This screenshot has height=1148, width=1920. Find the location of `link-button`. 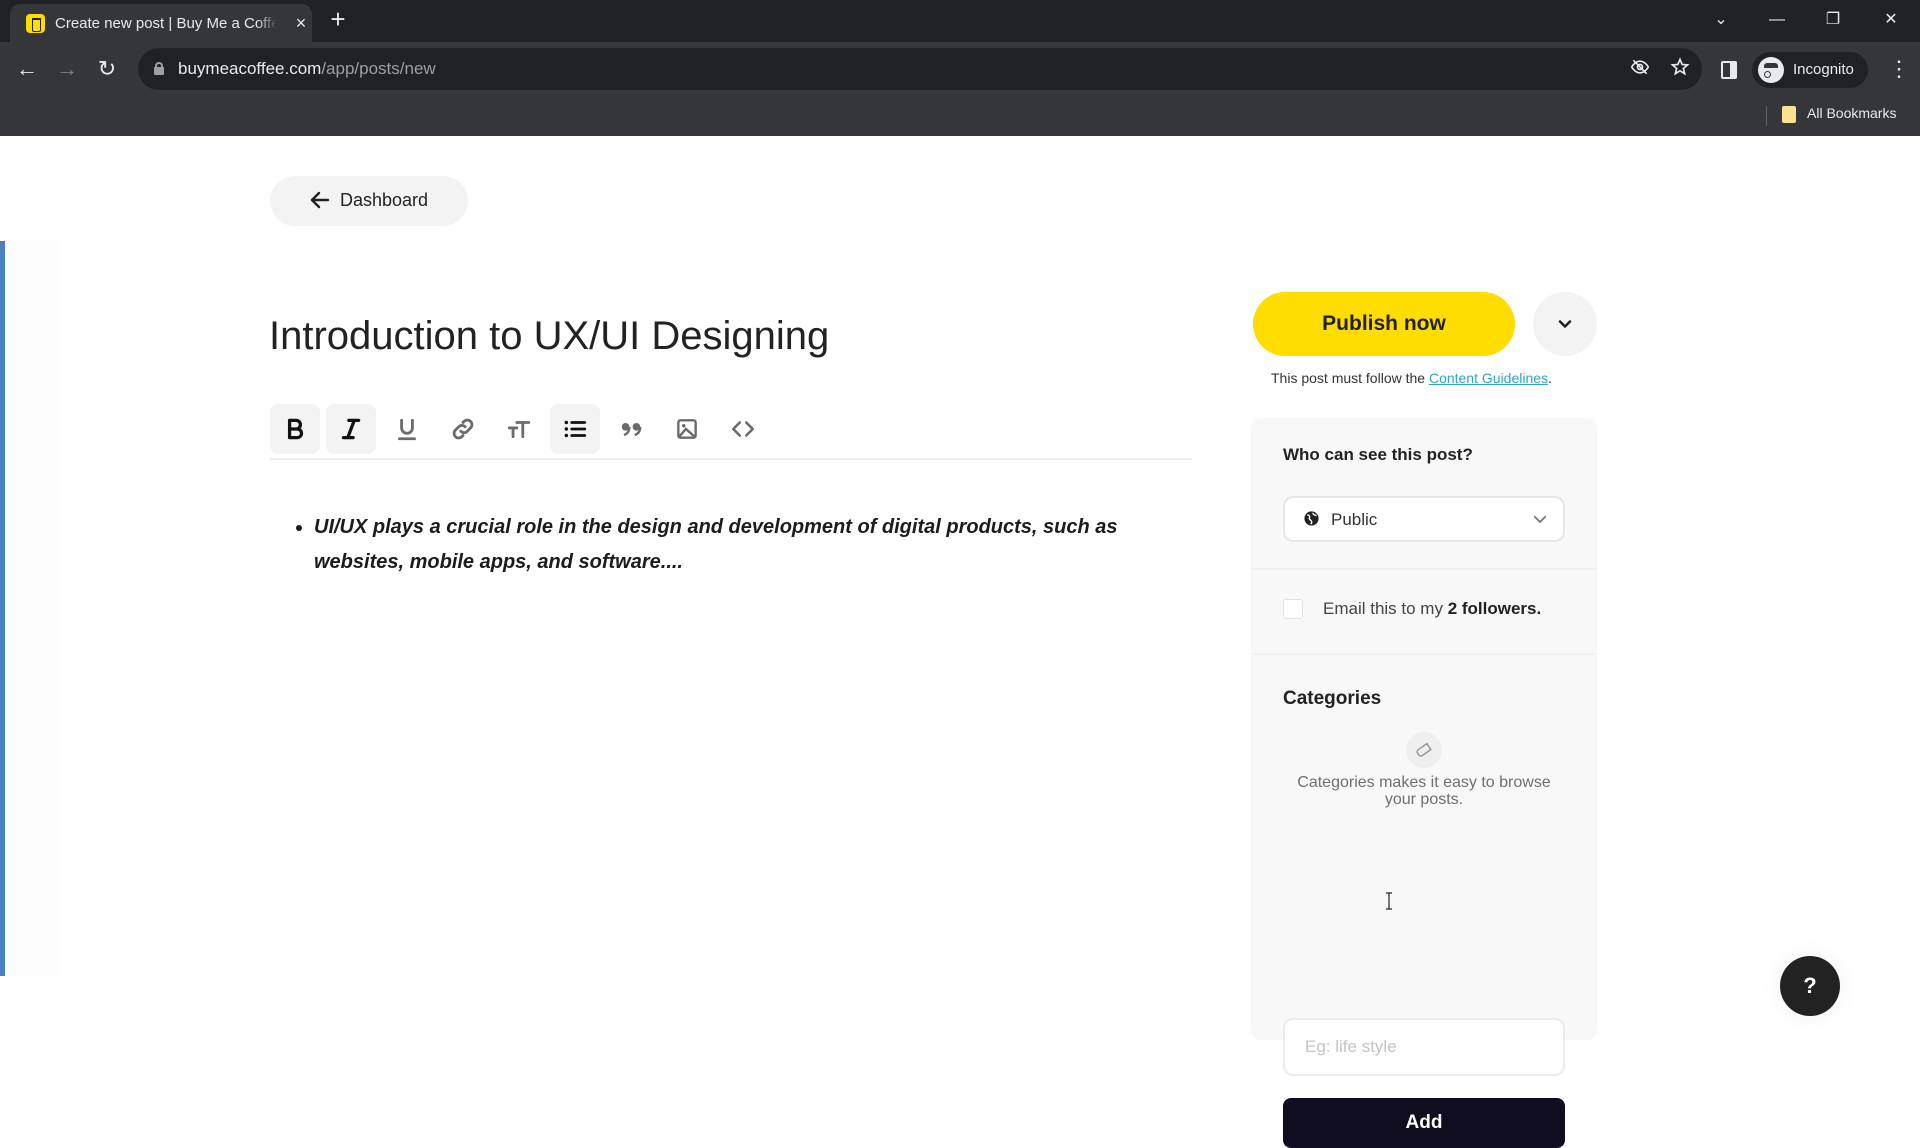

link-button is located at coordinates (463, 429).